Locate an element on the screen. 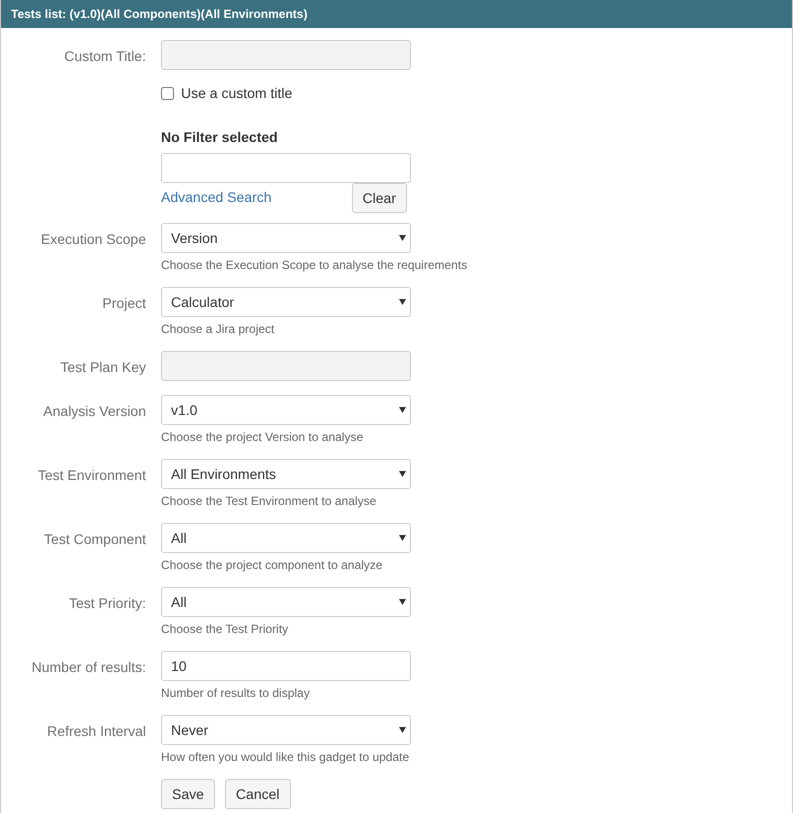 This screenshot has height=813, width=793. help-text: Choose the Test Priority is located at coordinates (224, 629).